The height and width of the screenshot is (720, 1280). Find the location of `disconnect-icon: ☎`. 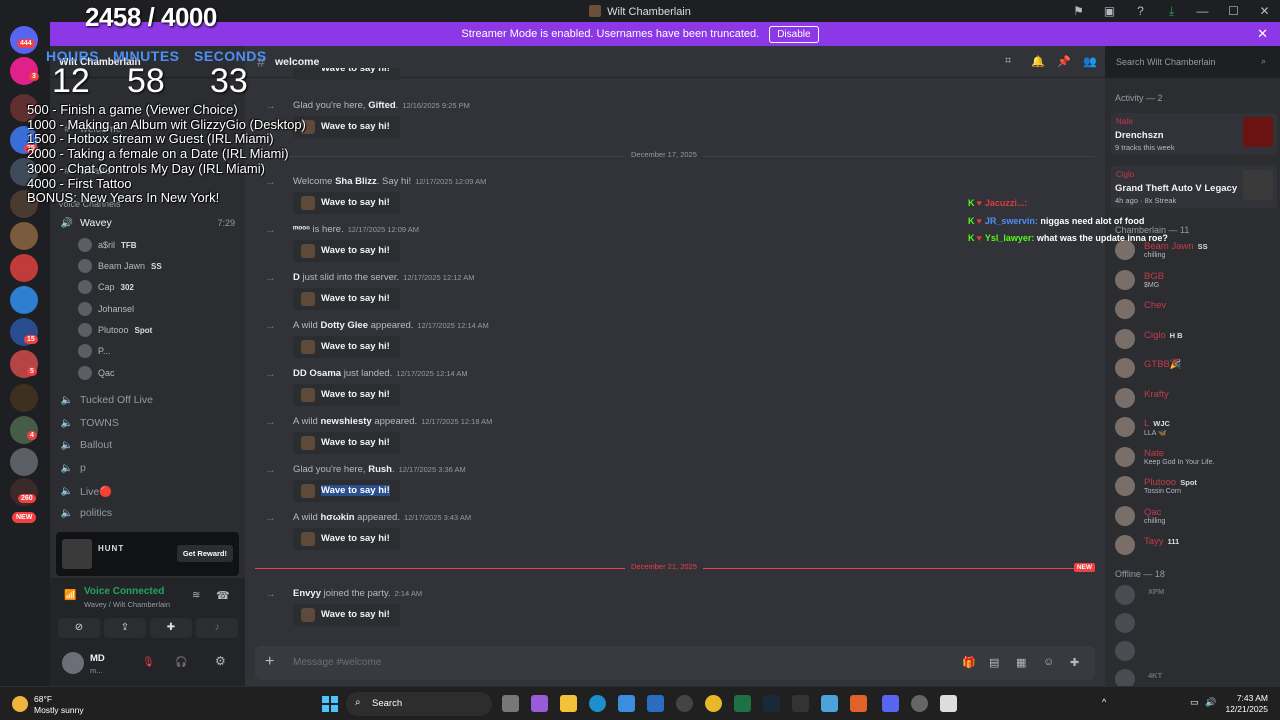

disconnect-icon: ☎ is located at coordinates (223, 595).